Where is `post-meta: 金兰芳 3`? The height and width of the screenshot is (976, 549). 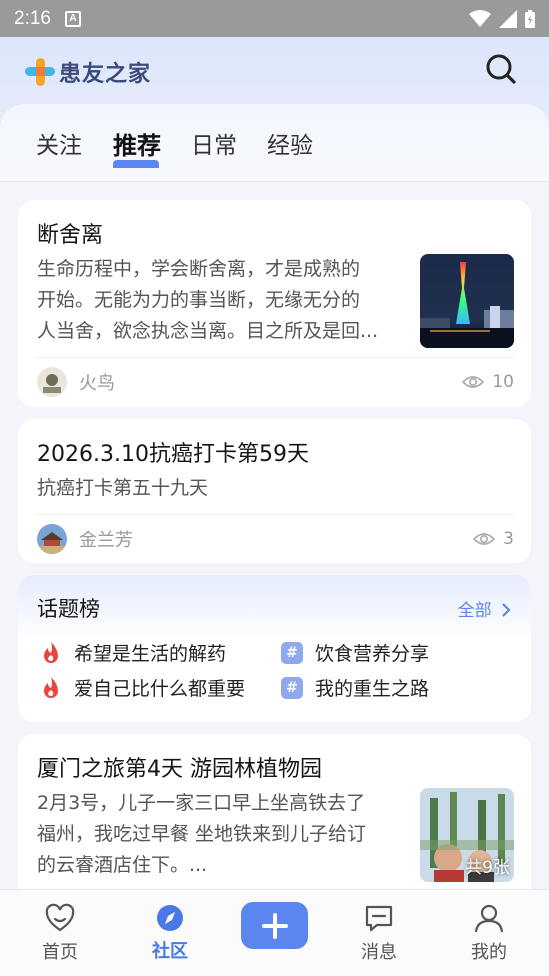 post-meta: 金兰芳 3 is located at coordinates (275, 539).